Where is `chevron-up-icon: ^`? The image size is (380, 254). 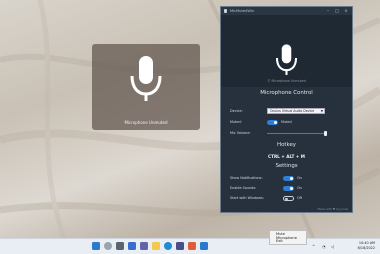
chevron-up-icon: ^ is located at coordinates (313, 246).